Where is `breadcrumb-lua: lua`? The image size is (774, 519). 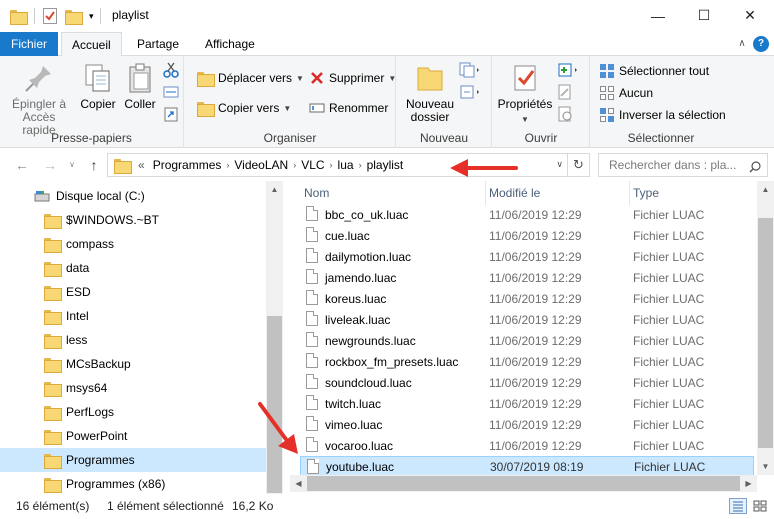
breadcrumb-lua: lua is located at coordinates (346, 165).